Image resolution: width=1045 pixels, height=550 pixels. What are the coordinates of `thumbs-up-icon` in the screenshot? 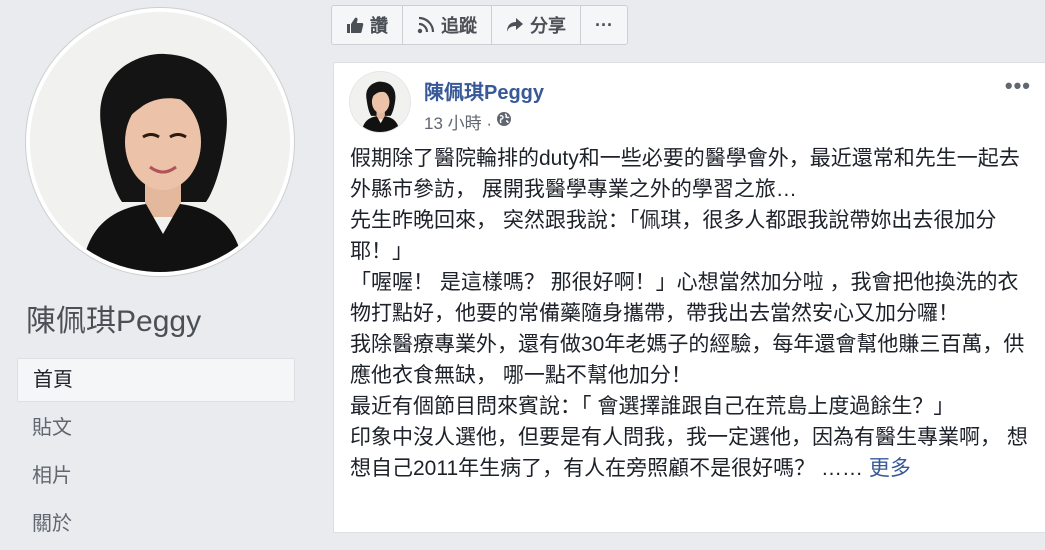 It's located at (355, 25).